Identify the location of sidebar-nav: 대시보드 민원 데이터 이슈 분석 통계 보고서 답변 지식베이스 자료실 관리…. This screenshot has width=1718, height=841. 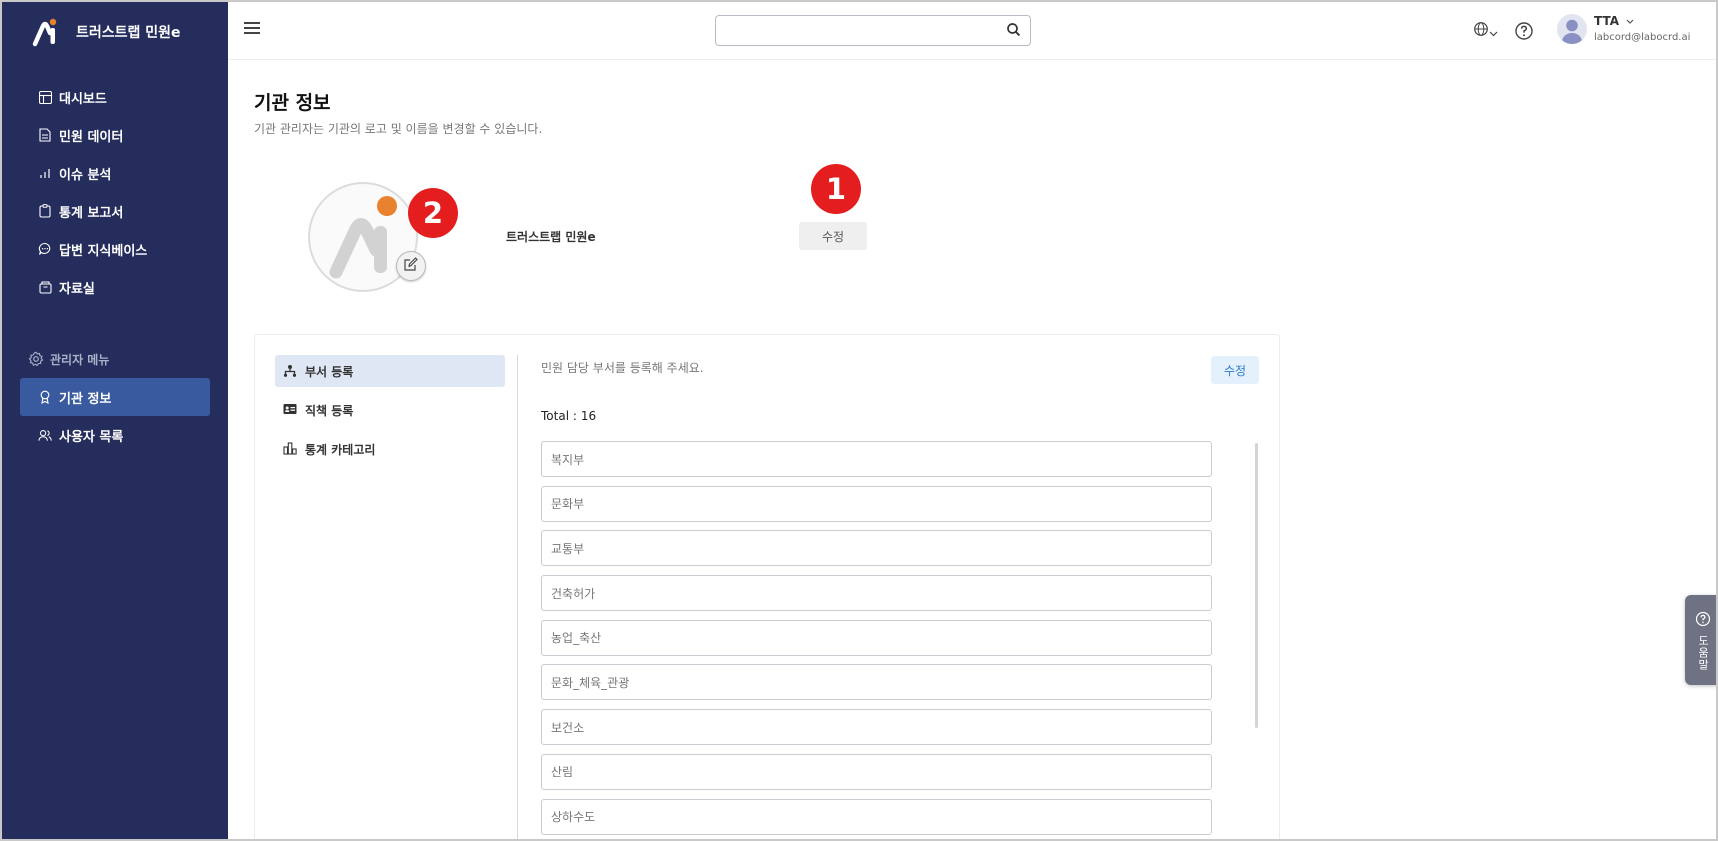
(115, 266).